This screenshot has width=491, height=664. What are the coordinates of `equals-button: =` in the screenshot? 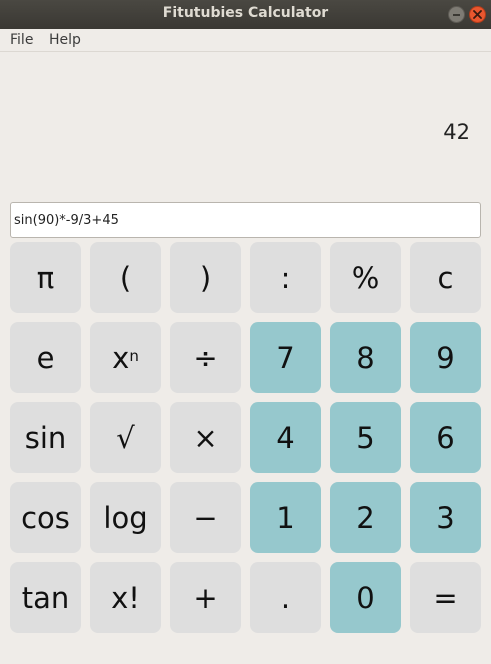 It's located at (445, 597).